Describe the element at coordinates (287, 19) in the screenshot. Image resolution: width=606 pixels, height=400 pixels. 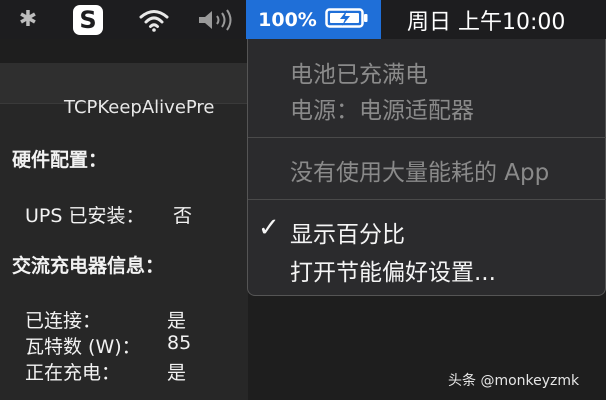
I see `battery-percentage: 100%` at that location.